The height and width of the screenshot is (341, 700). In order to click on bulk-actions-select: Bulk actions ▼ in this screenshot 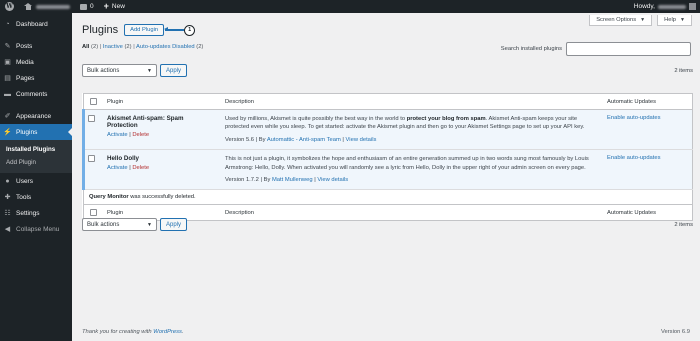, I will do `click(119, 70)`.